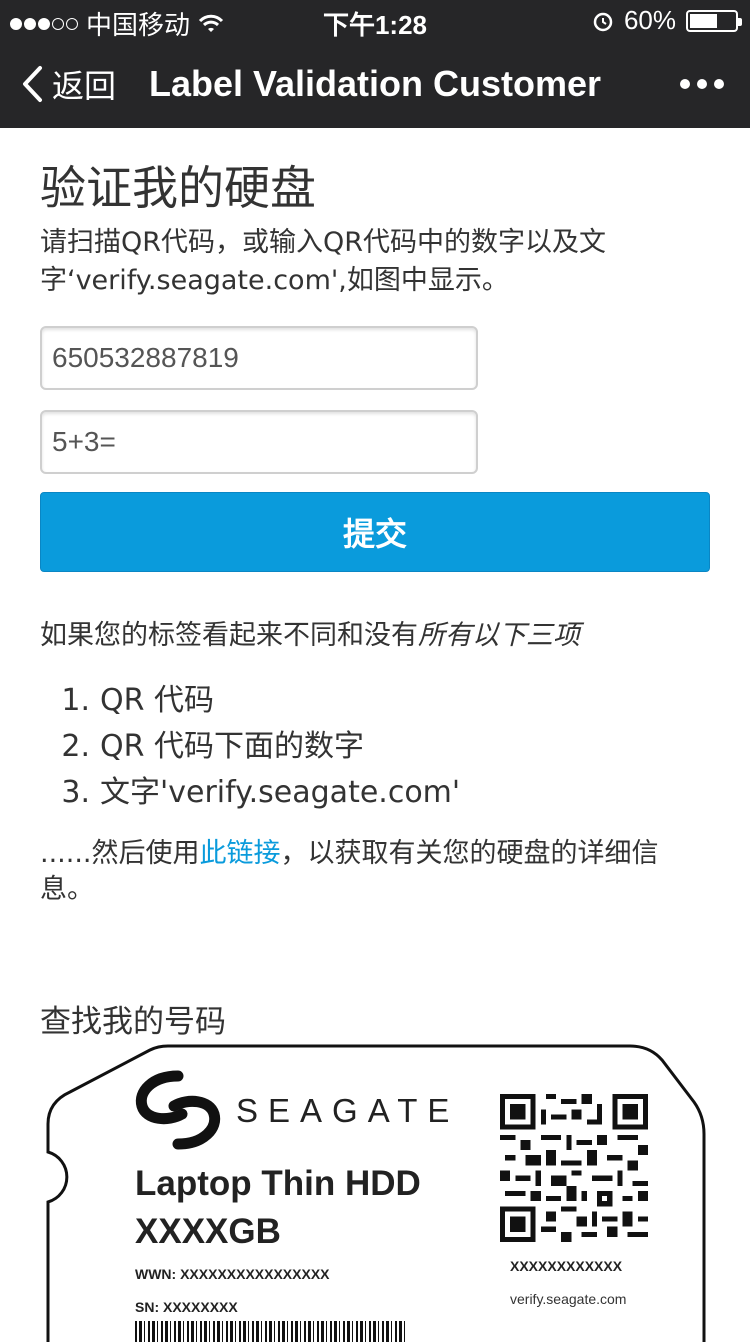 Image resolution: width=750 pixels, height=1342 pixels. Describe the element at coordinates (259, 442) in the screenshot. I see `captcha-input` at that location.